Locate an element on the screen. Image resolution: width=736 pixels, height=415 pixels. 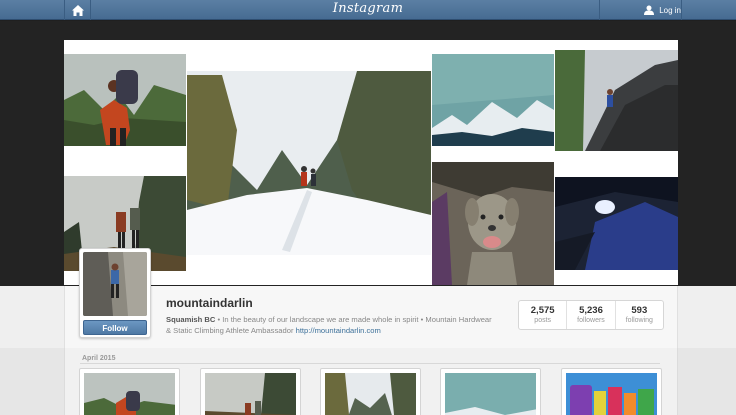
stat-value: 2,575 is located at coordinates (542, 310).